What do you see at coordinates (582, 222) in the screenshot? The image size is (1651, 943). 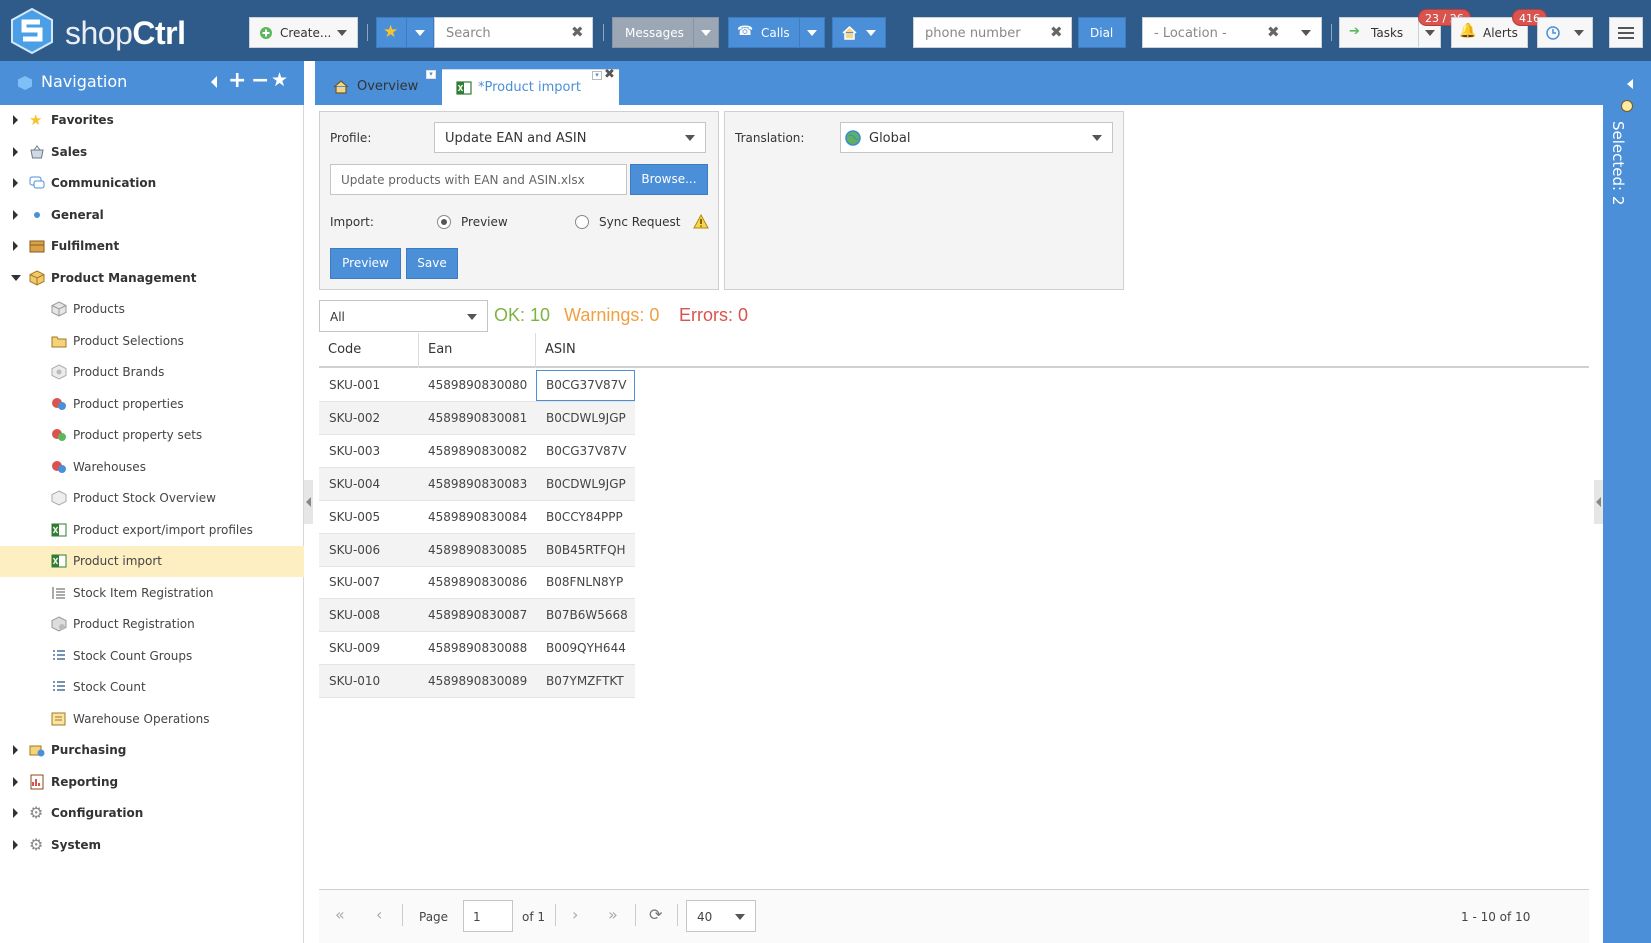 I see `sync-request-radio` at bounding box center [582, 222].